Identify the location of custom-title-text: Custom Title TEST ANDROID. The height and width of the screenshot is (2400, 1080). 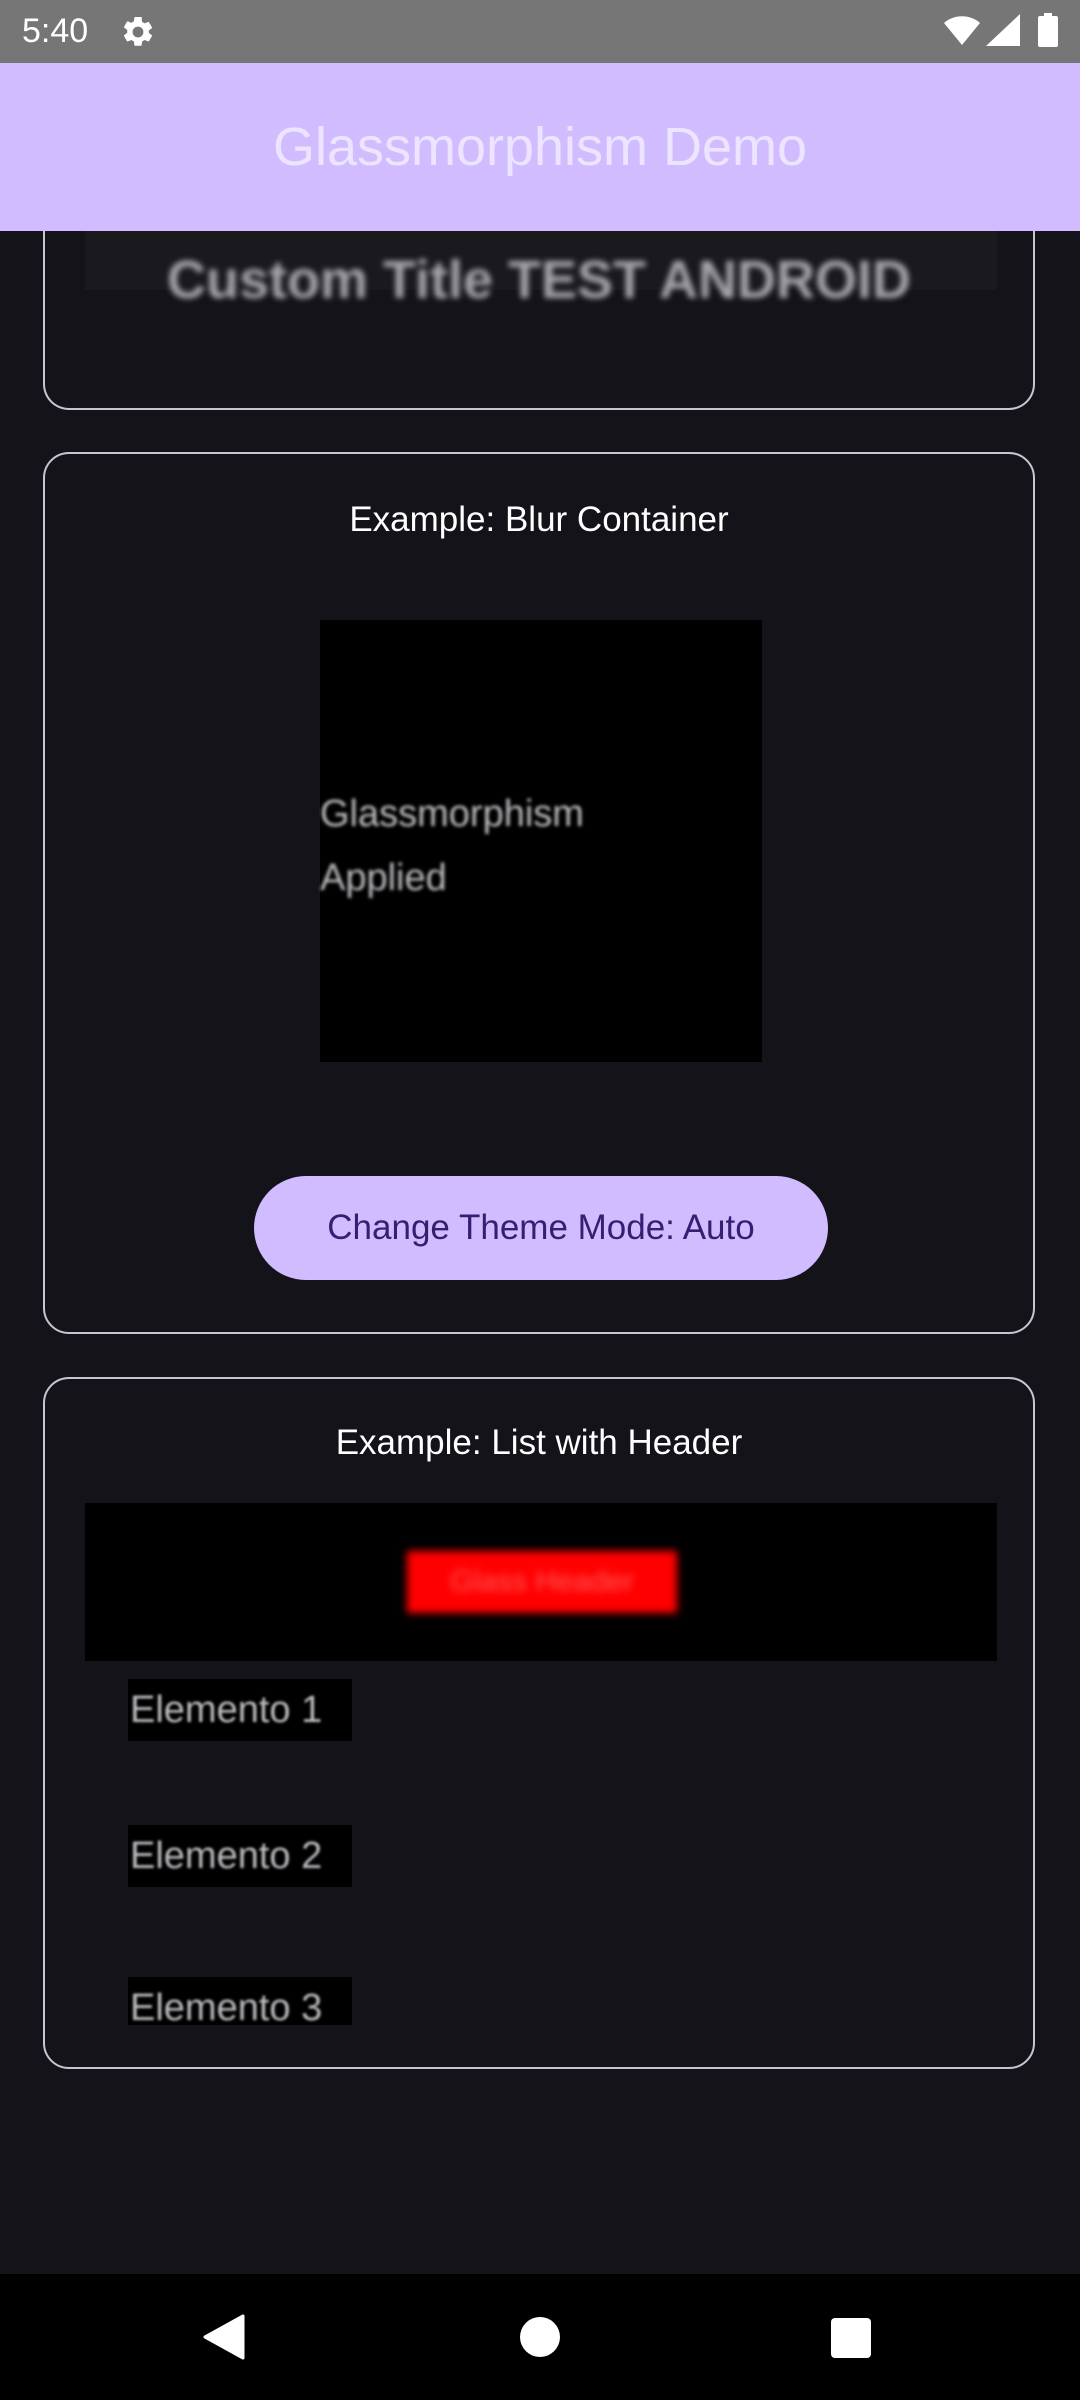
(539, 280).